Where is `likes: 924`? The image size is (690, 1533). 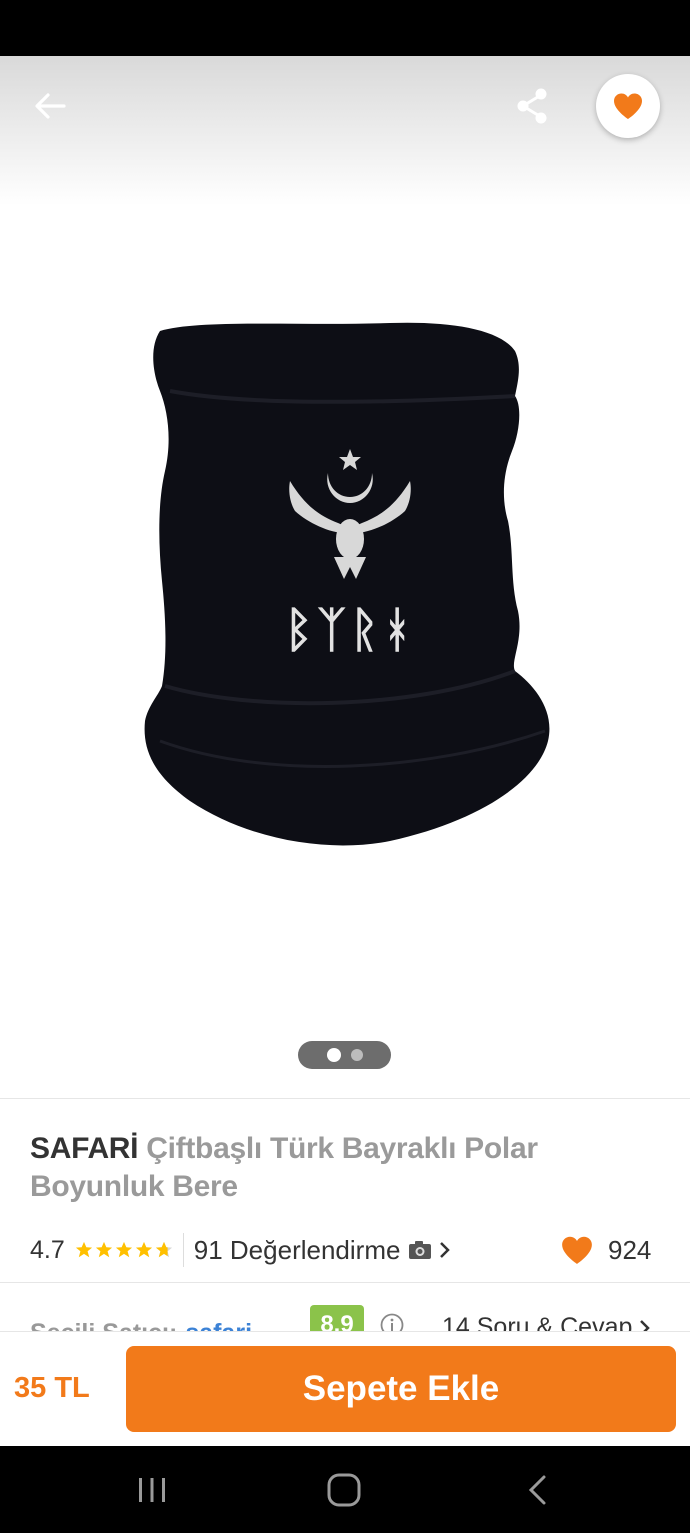 likes: 924 is located at coordinates (605, 1250).